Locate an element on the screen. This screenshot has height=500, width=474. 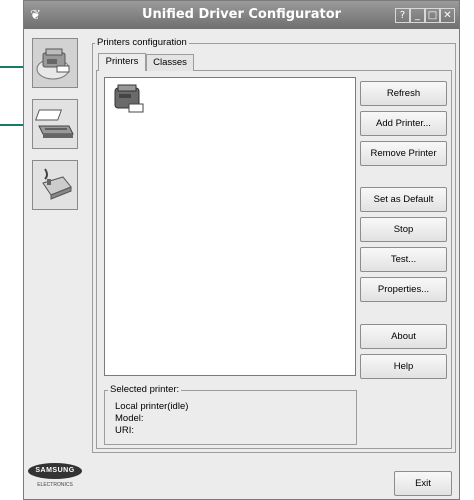
list-item is located at coordinates (129, 100).